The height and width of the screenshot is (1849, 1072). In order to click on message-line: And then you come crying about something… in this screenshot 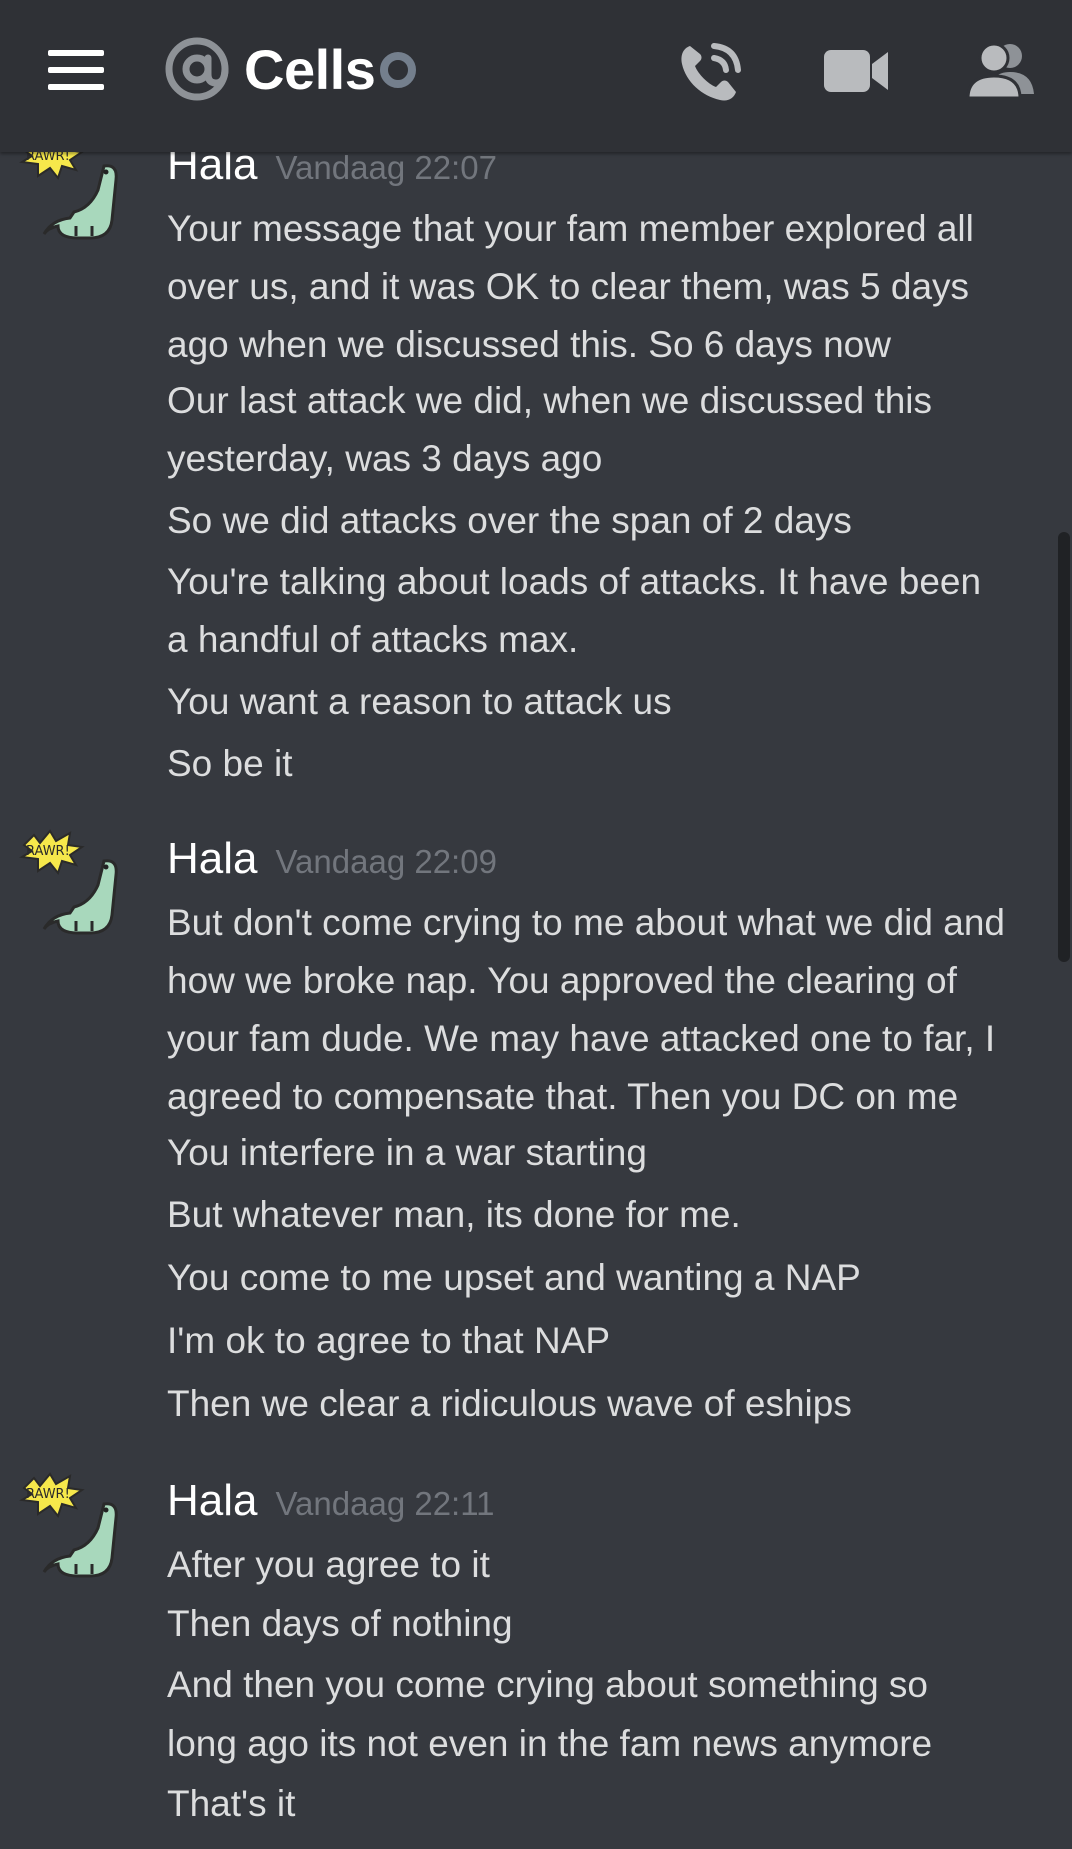, I will do `click(548, 1684)`.